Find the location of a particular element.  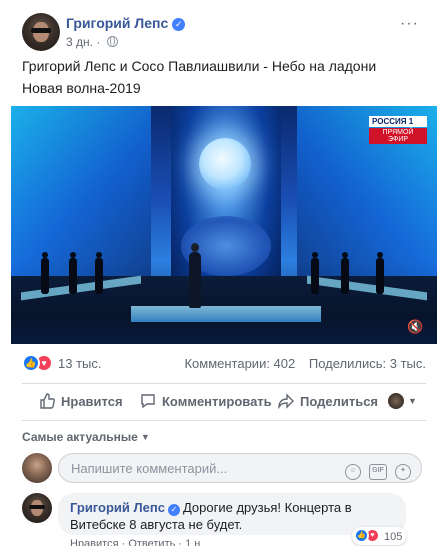

singer-figure is located at coordinates (195, 275).